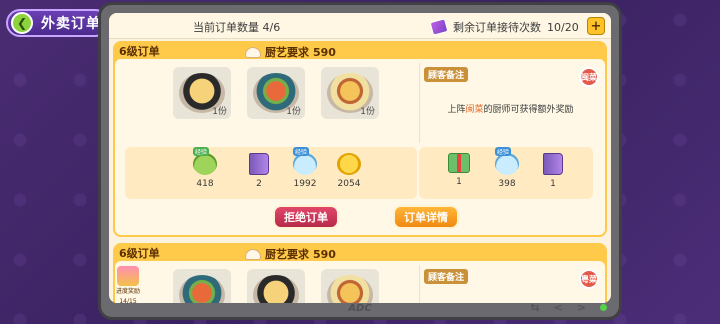 This screenshot has width=720, height=324. I want to click on reject-order-button: 拒绝订单, so click(306, 217).